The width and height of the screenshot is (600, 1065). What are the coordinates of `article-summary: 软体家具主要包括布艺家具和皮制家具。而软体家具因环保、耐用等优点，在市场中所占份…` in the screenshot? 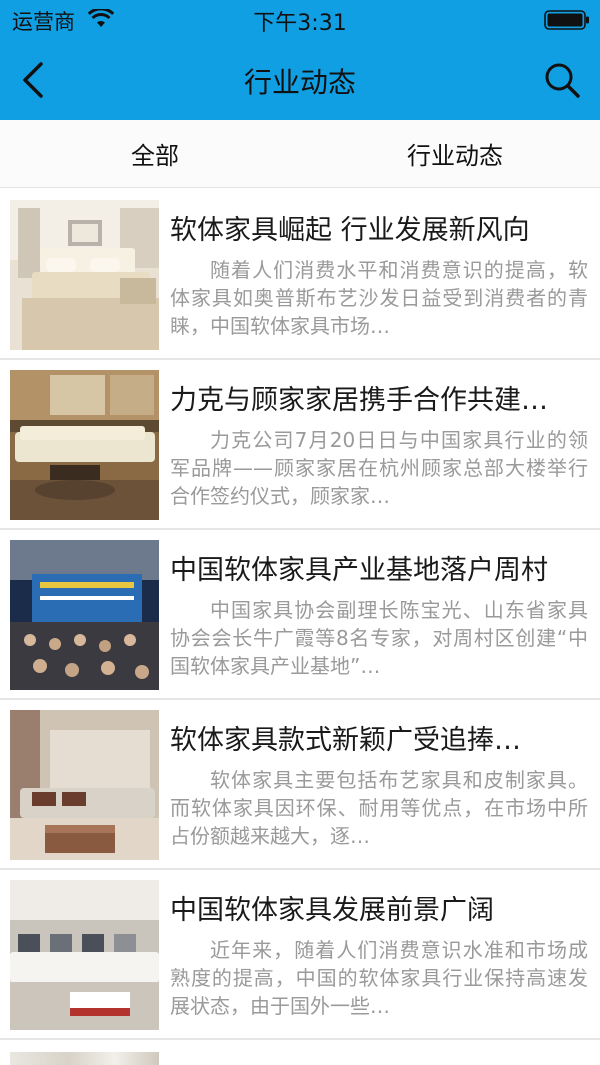 It's located at (379, 808).